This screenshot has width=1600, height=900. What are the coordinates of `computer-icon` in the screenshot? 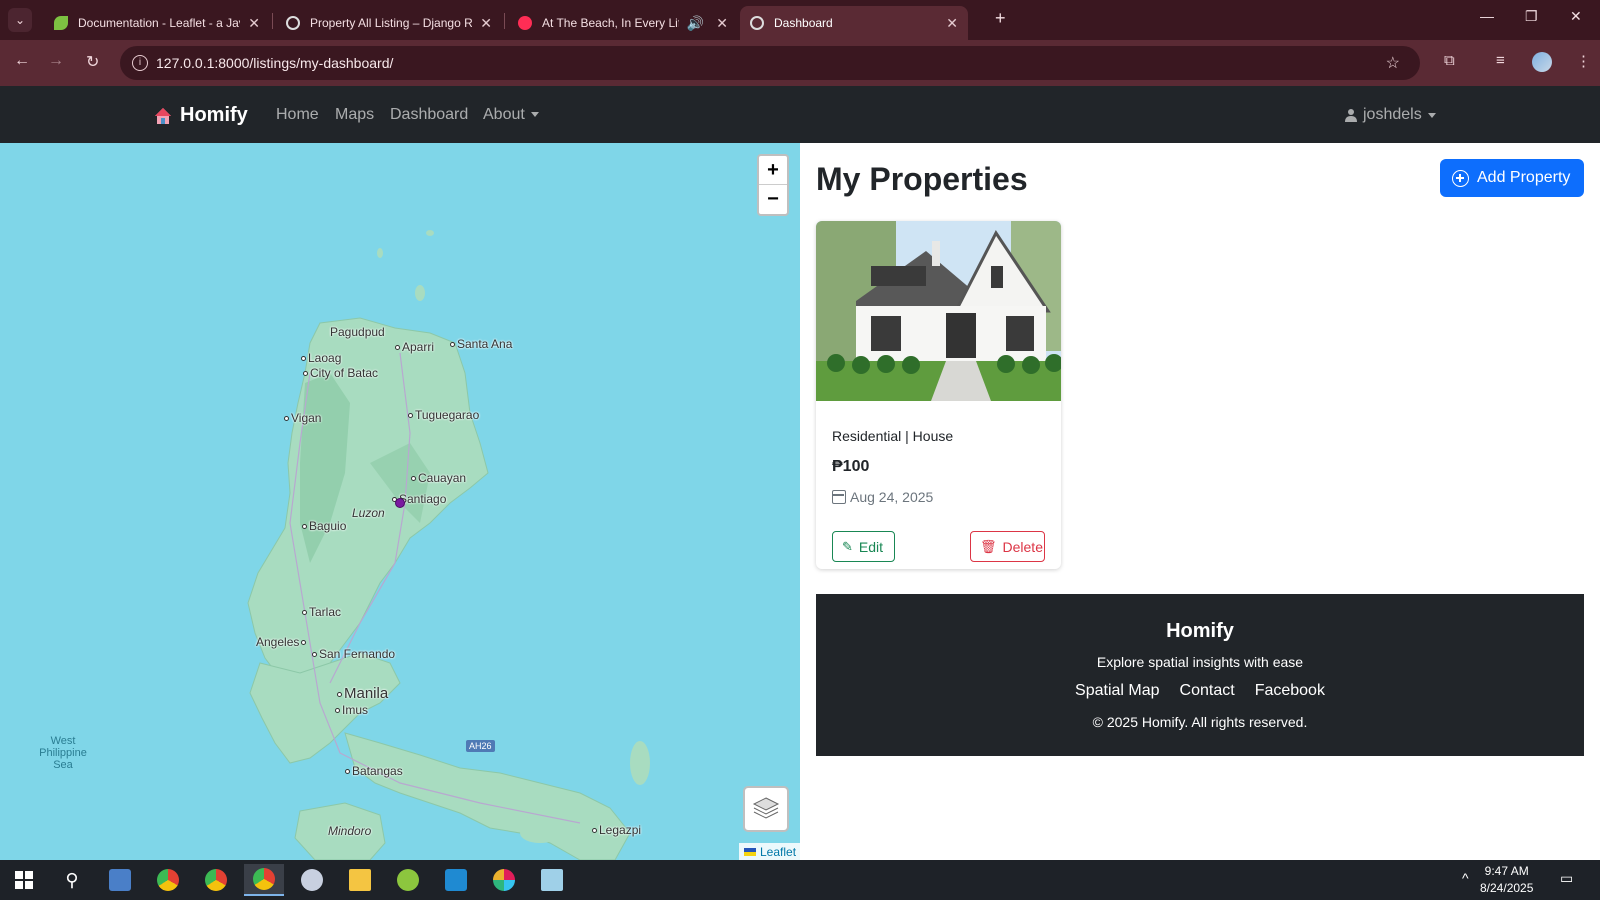 It's located at (120, 880).